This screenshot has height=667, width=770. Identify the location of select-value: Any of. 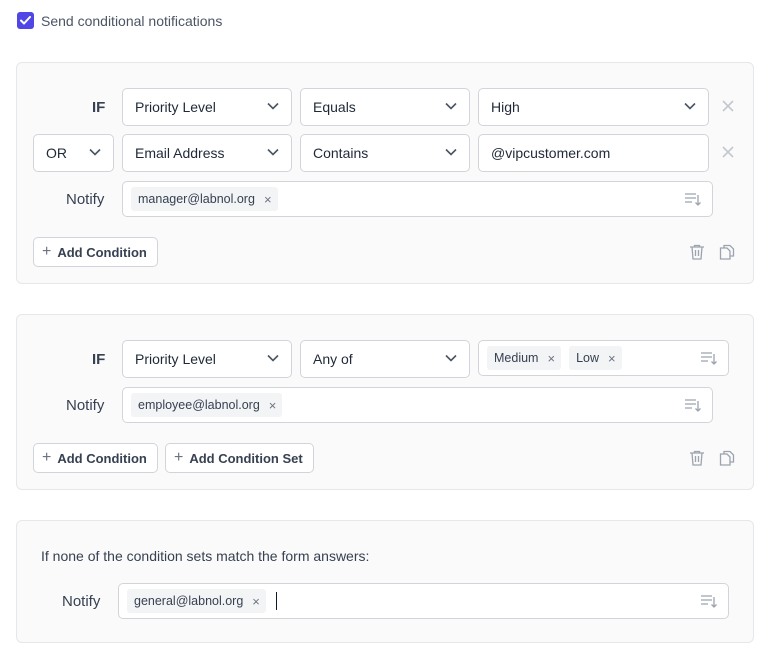
(333, 359).